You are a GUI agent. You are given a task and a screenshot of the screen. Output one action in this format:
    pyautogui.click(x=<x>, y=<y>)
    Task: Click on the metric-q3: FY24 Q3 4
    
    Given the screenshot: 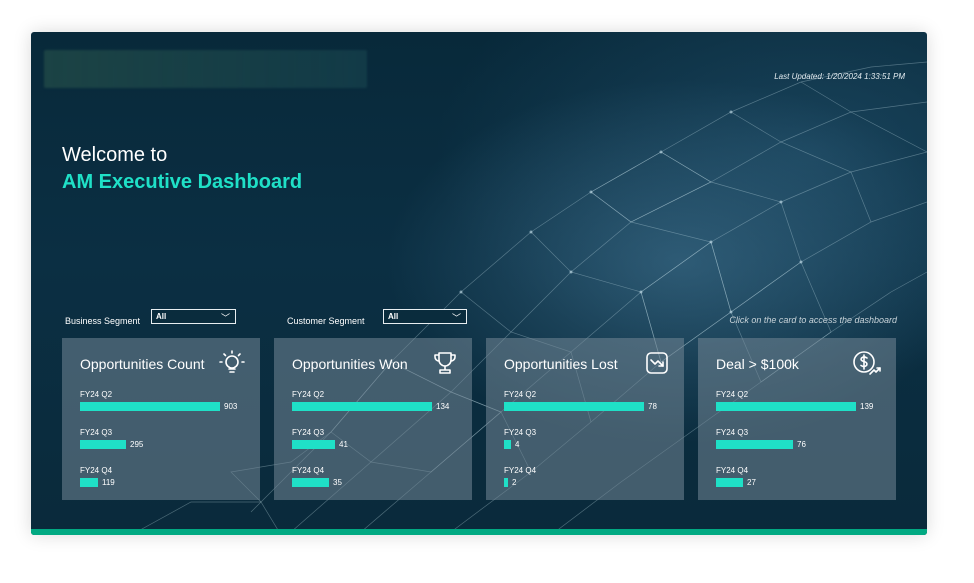 What is the action you would take?
    pyautogui.click(x=520, y=438)
    